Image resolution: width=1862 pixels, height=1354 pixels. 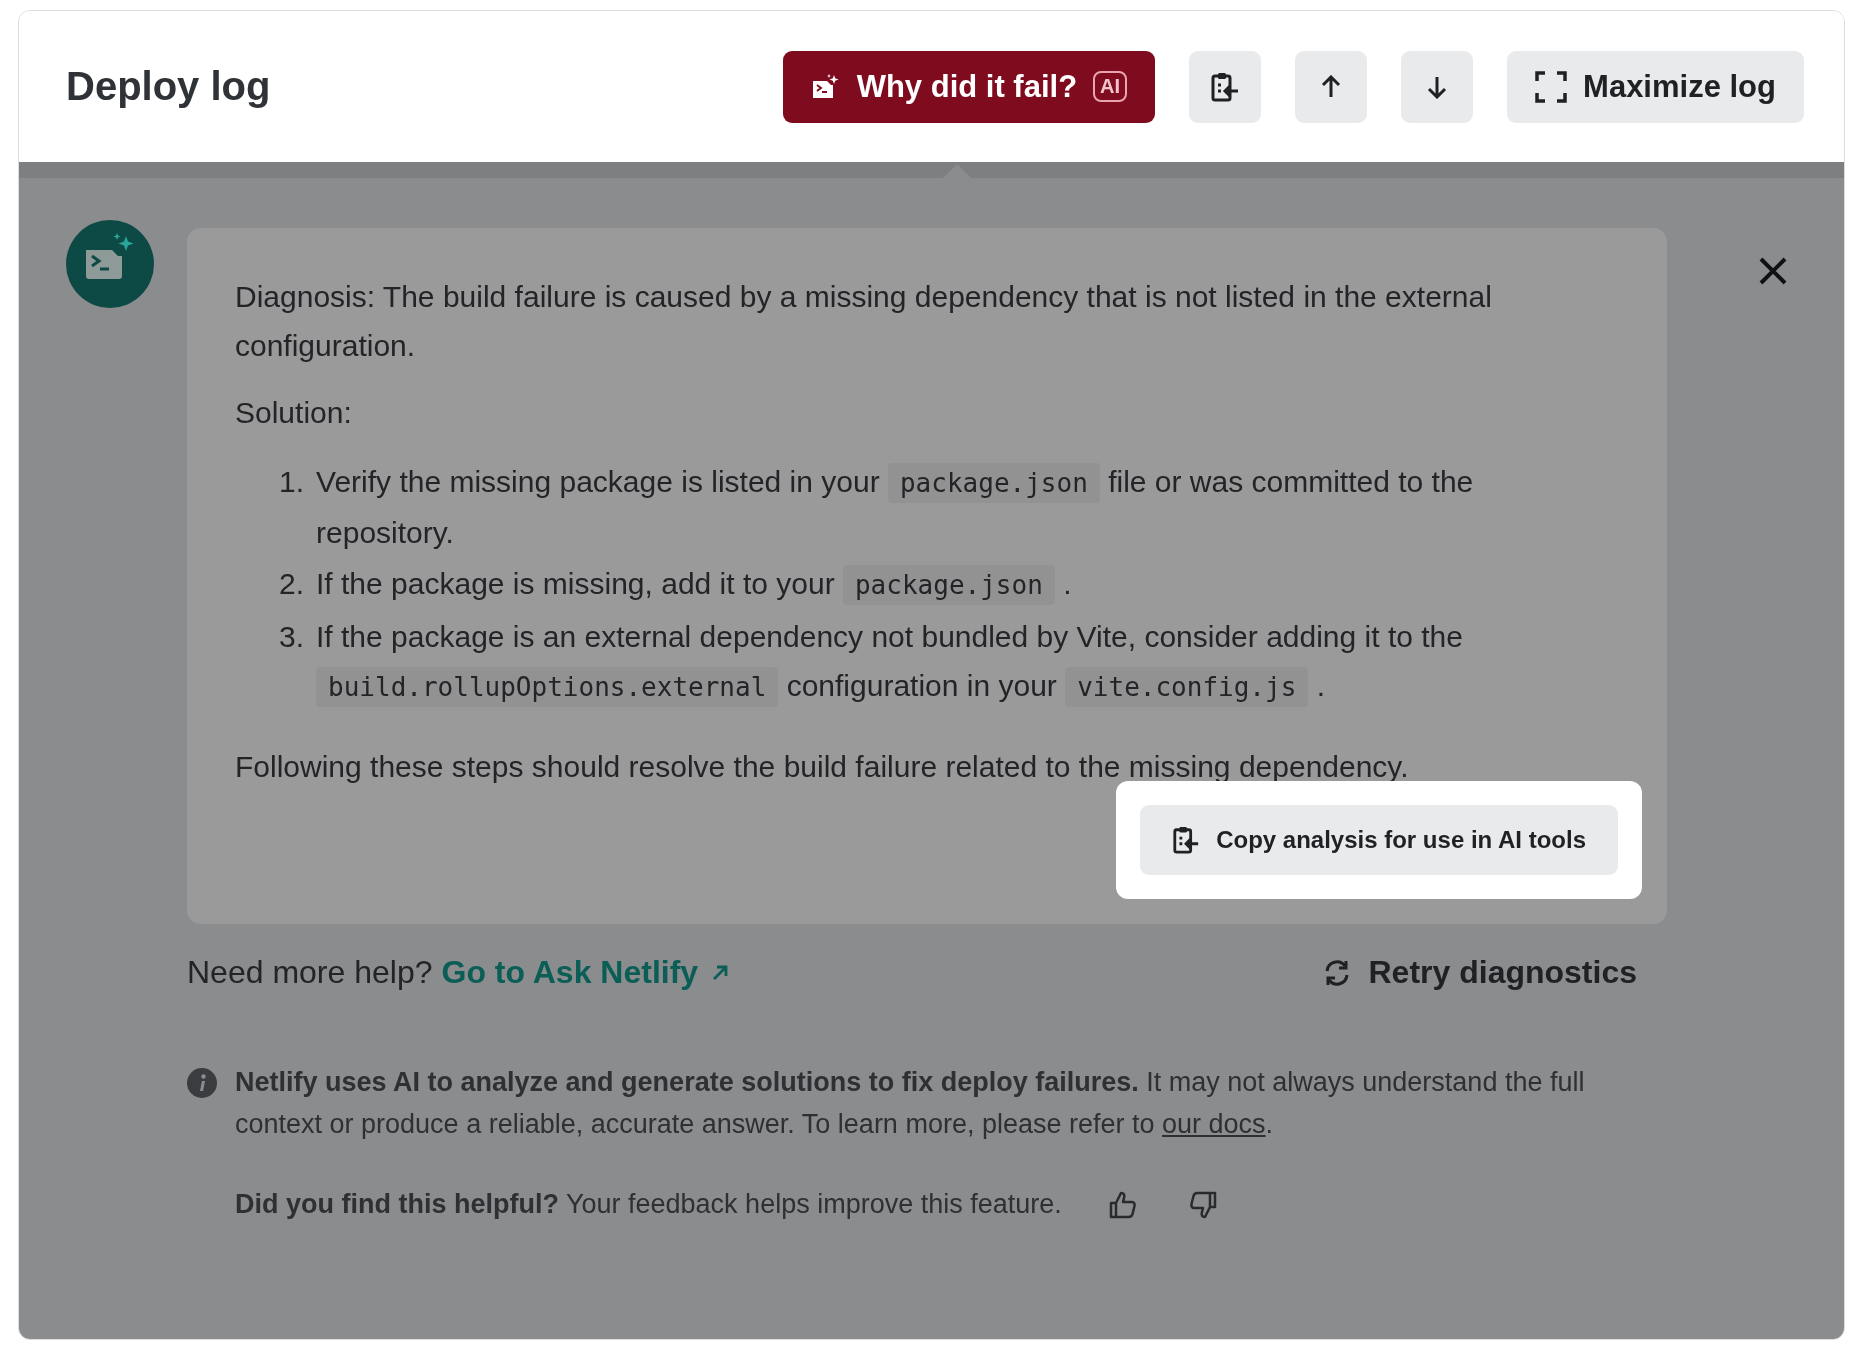 What do you see at coordinates (1773, 271) in the screenshot?
I see `close-icon` at bounding box center [1773, 271].